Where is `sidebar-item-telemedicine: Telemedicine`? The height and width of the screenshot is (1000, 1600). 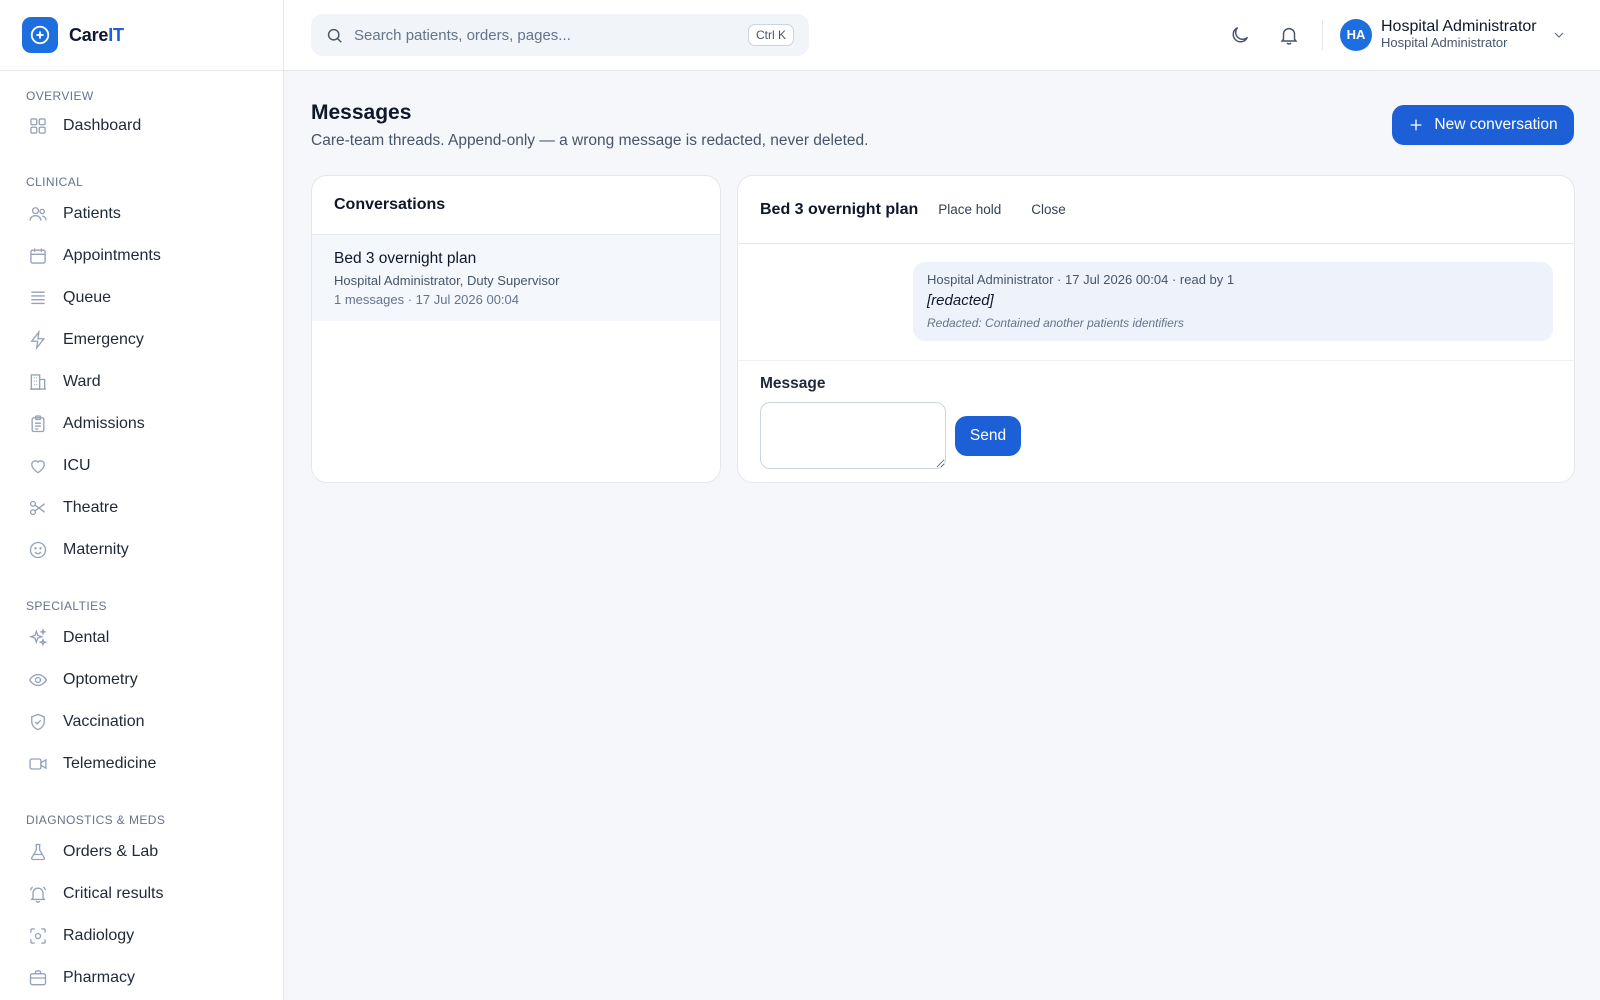 sidebar-item-telemedicine: Telemedicine is located at coordinates (141, 764).